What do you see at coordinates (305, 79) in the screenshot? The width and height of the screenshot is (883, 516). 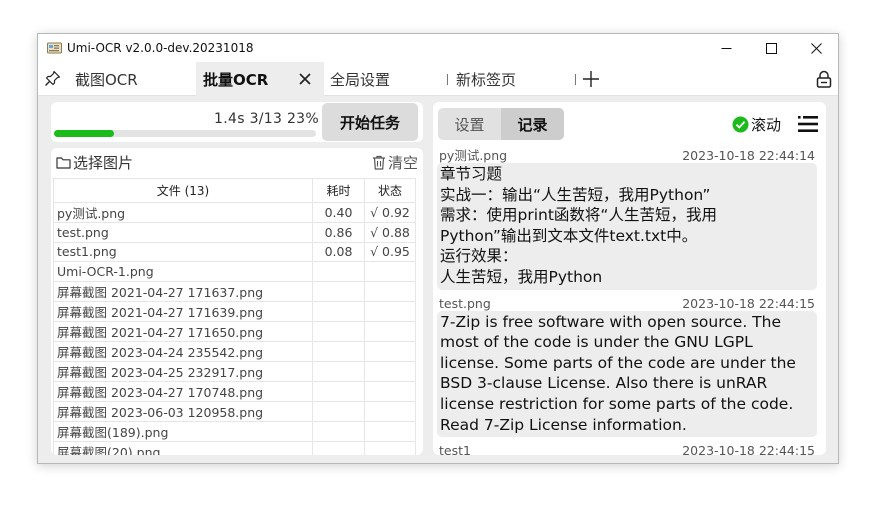 I see `tab-close-icon` at bounding box center [305, 79].